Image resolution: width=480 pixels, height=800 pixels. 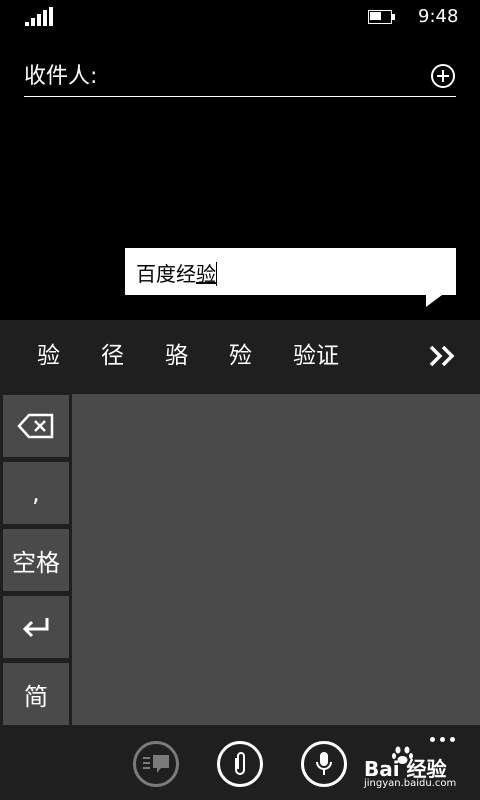 What do you see at coordinates (410, 783) in the screenshot?
I see `watermark-url: jingyan.baidu.com` at bounding box center [410, 783].